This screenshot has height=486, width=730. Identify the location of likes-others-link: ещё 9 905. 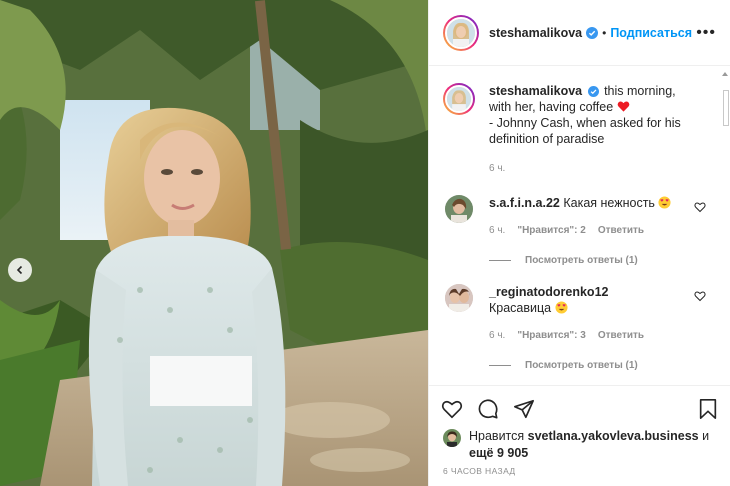
(498, 453).